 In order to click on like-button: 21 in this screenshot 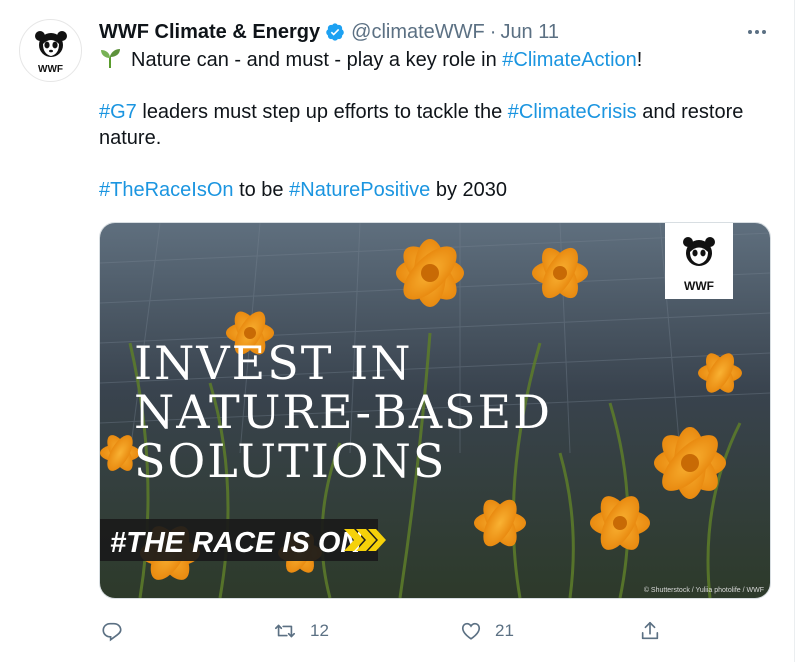, I will do `click(487, 631)`.